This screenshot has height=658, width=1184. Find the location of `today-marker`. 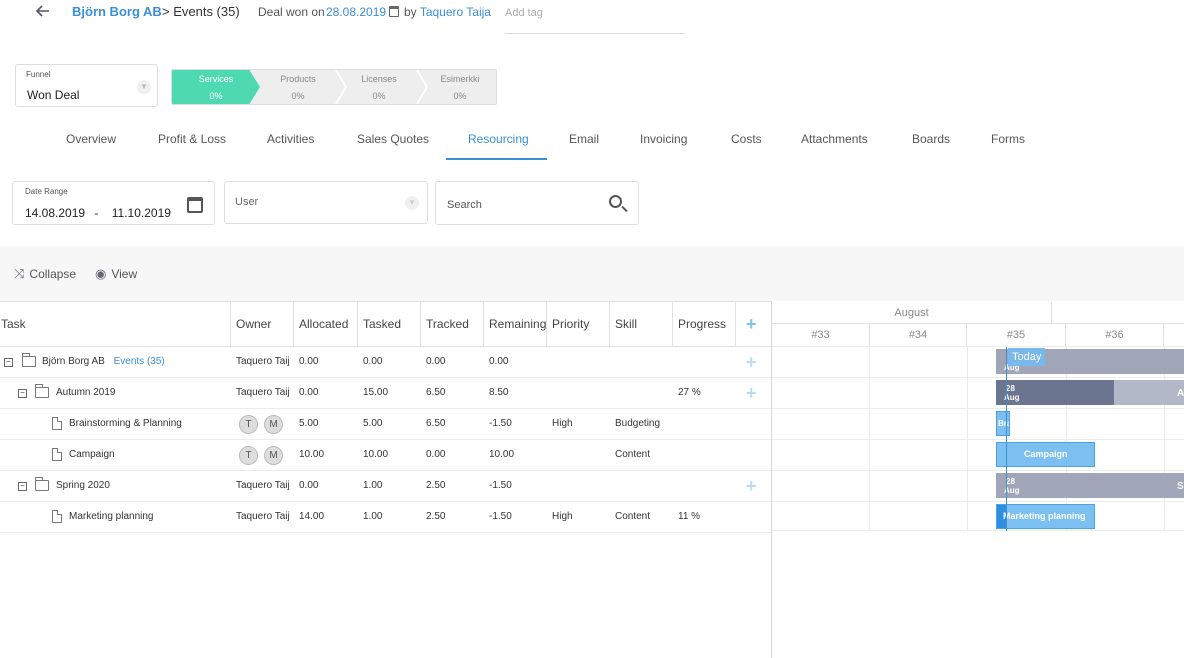

today-marker is located at coordinates (1006, 439).